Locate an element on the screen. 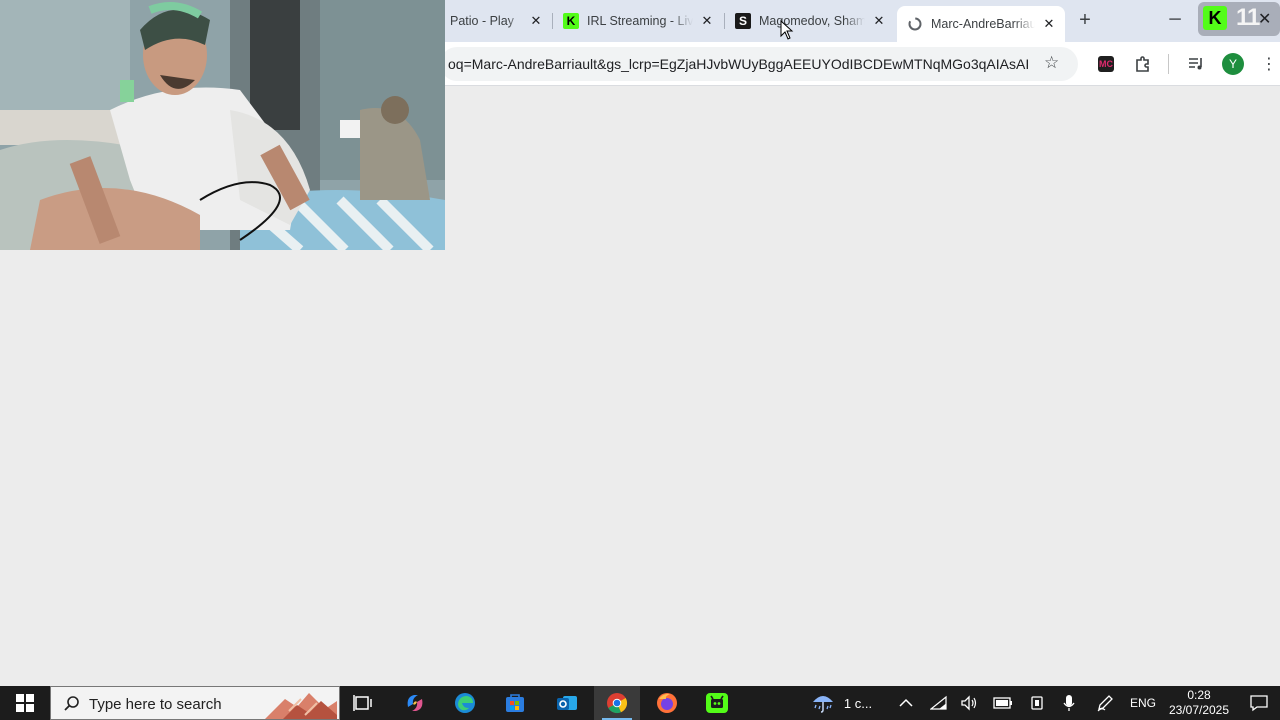 This screenshot has width=1280, height=720. window-close-button: ✕ is located at coordinates (1264, 19).